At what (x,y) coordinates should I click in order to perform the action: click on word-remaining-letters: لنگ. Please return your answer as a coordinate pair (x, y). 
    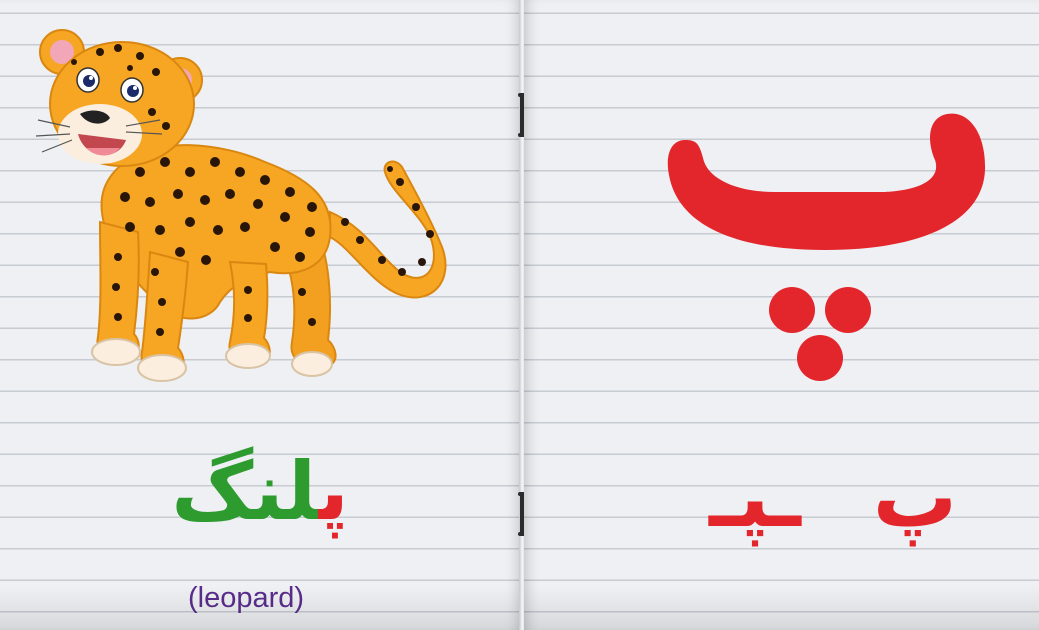
    Looking at the image, I should click on (245, 491).